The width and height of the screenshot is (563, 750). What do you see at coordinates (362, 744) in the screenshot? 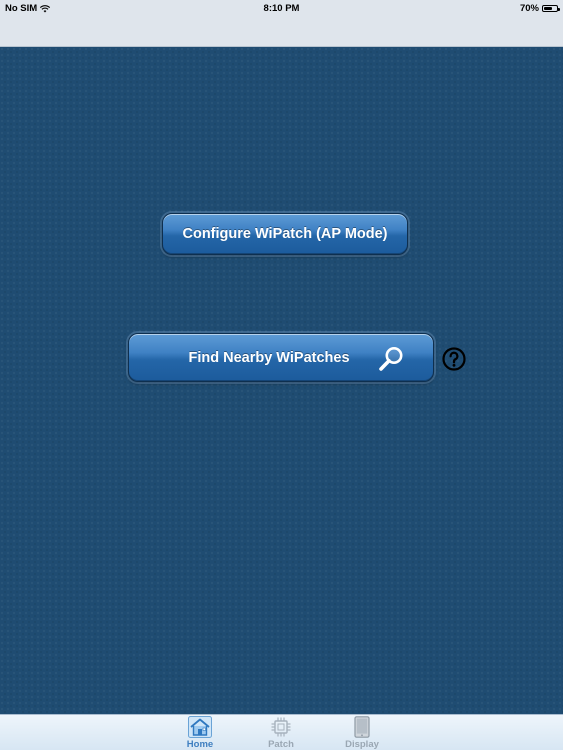
I see `tab-display-label: Display` at bounding box center [362, 744].